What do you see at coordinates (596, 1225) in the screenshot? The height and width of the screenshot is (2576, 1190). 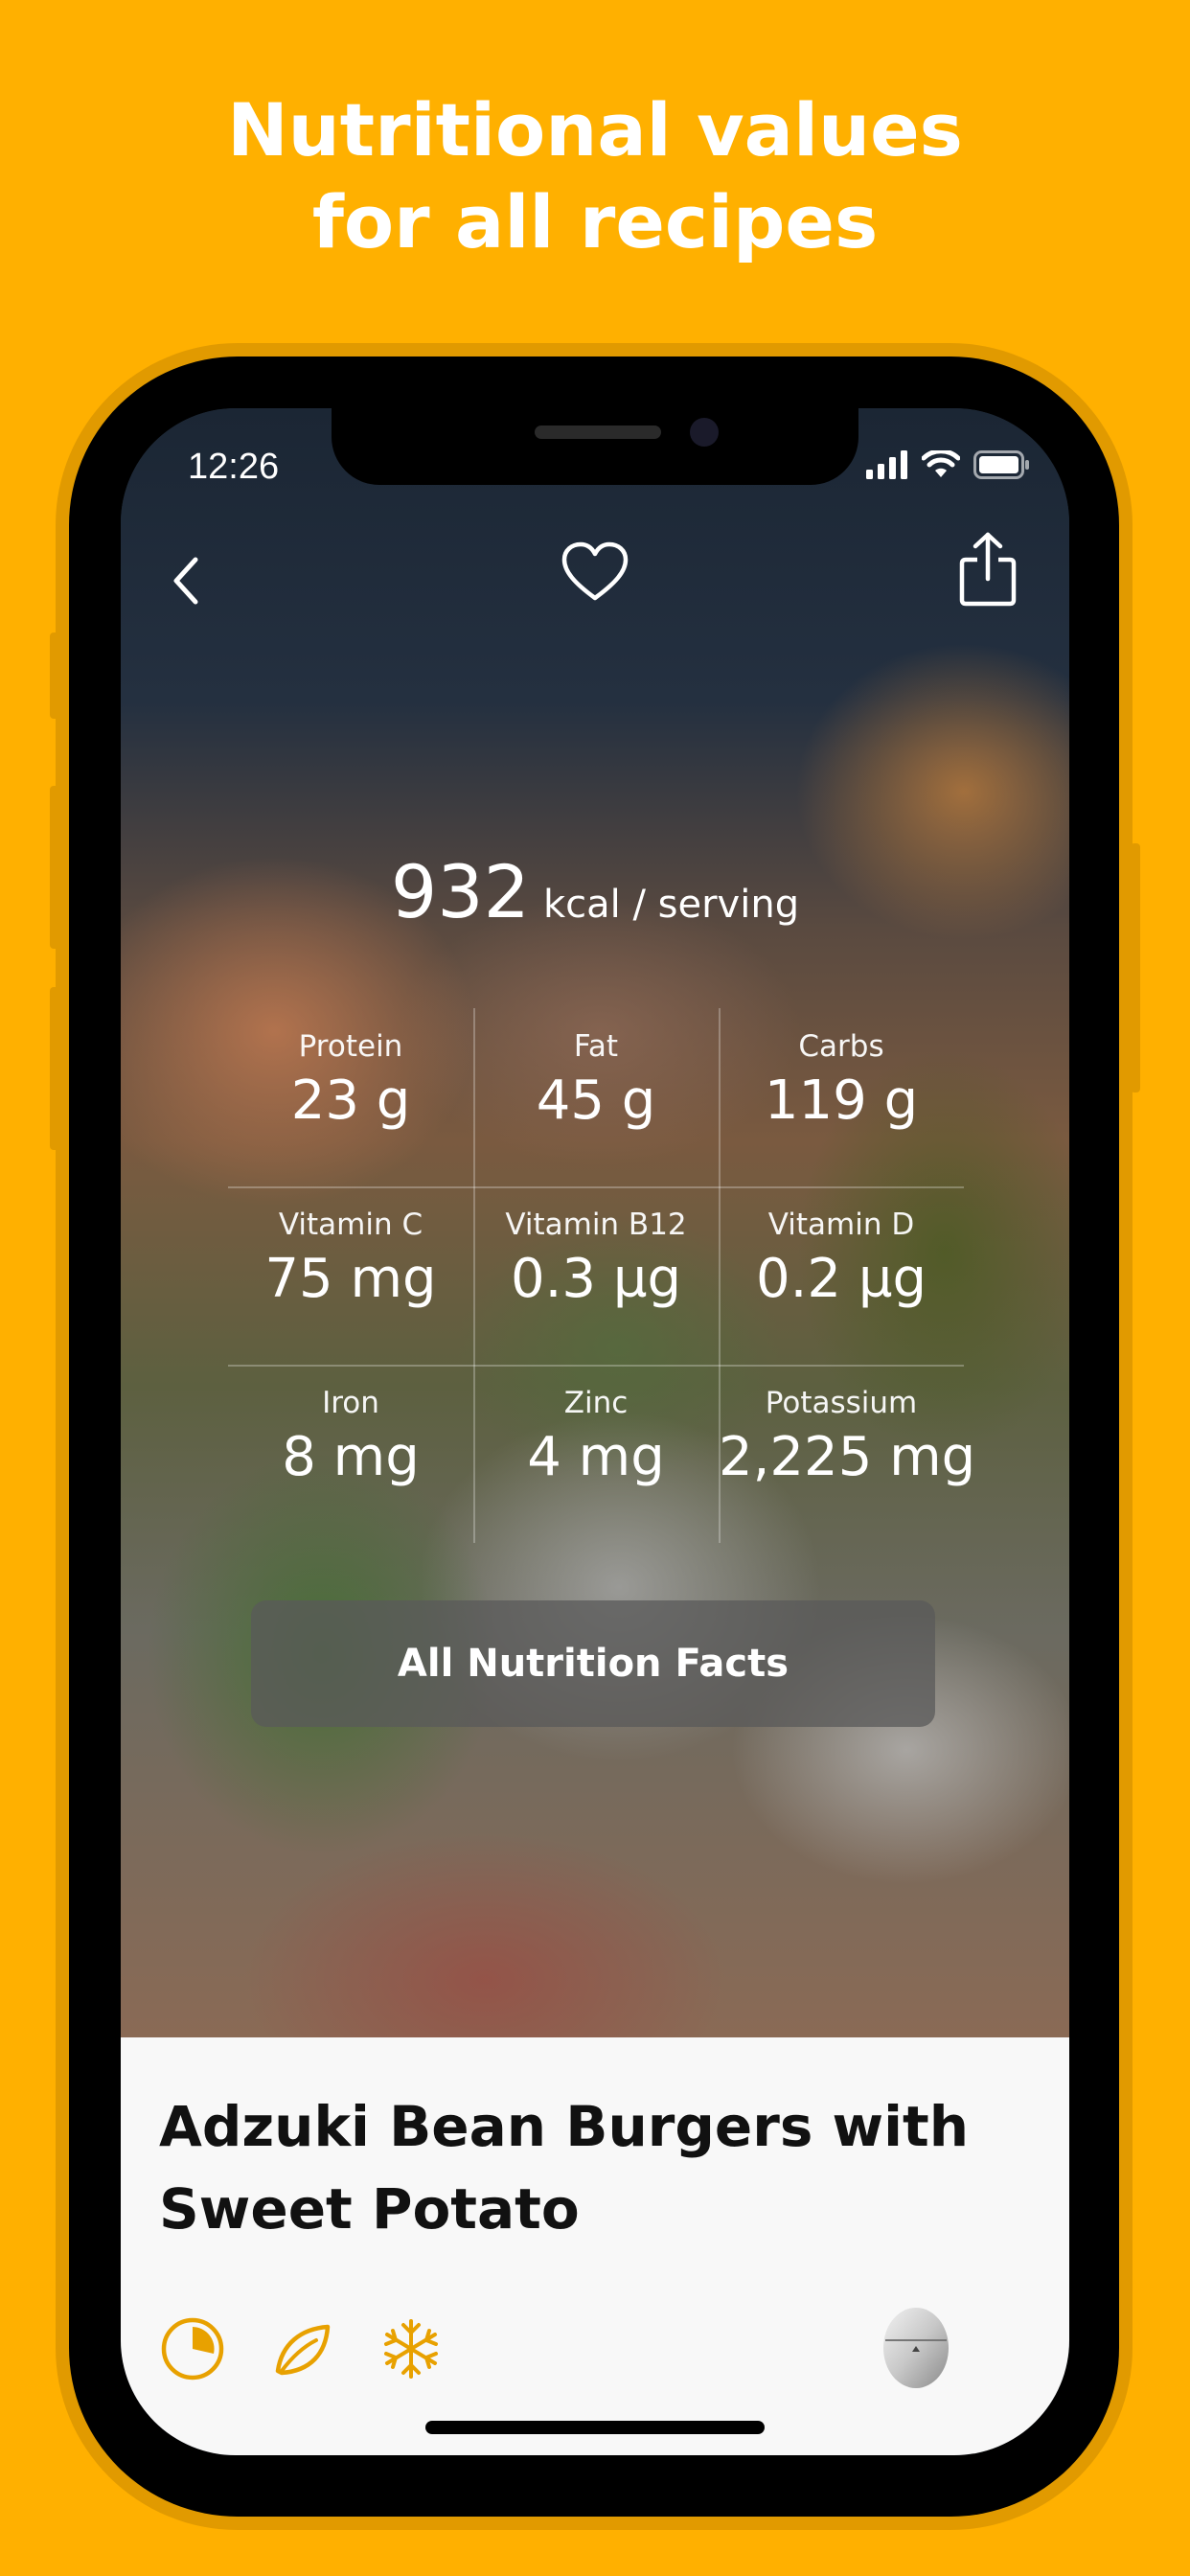 I see `nutrient-label: Vitamin B12` at bounding box center [596, 1225].